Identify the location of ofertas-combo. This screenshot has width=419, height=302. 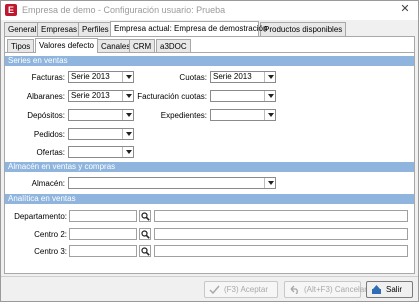
(101, 152).